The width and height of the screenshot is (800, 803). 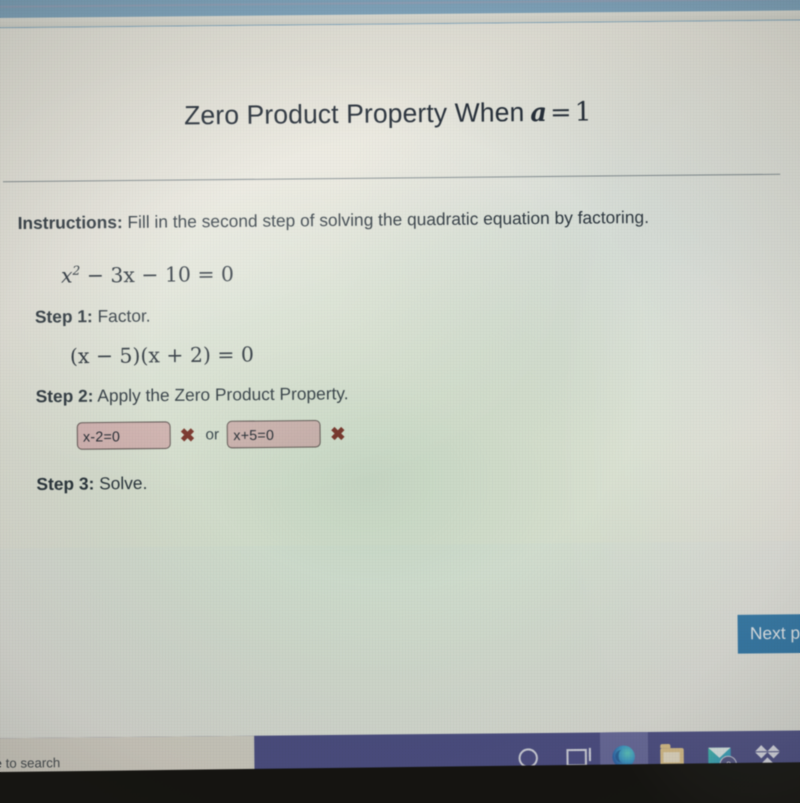 I want to click on or-separator: or, so click(x=212, y=435).